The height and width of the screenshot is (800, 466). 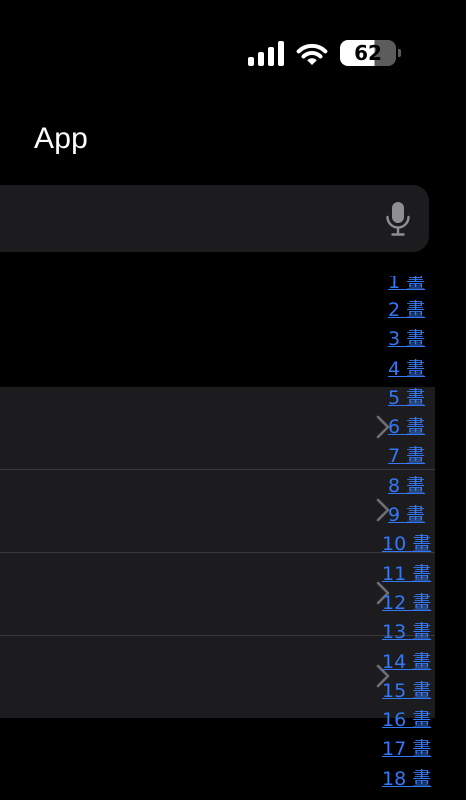 I want to click on section-index-item: 7 畫, so click(x=406, y=456).